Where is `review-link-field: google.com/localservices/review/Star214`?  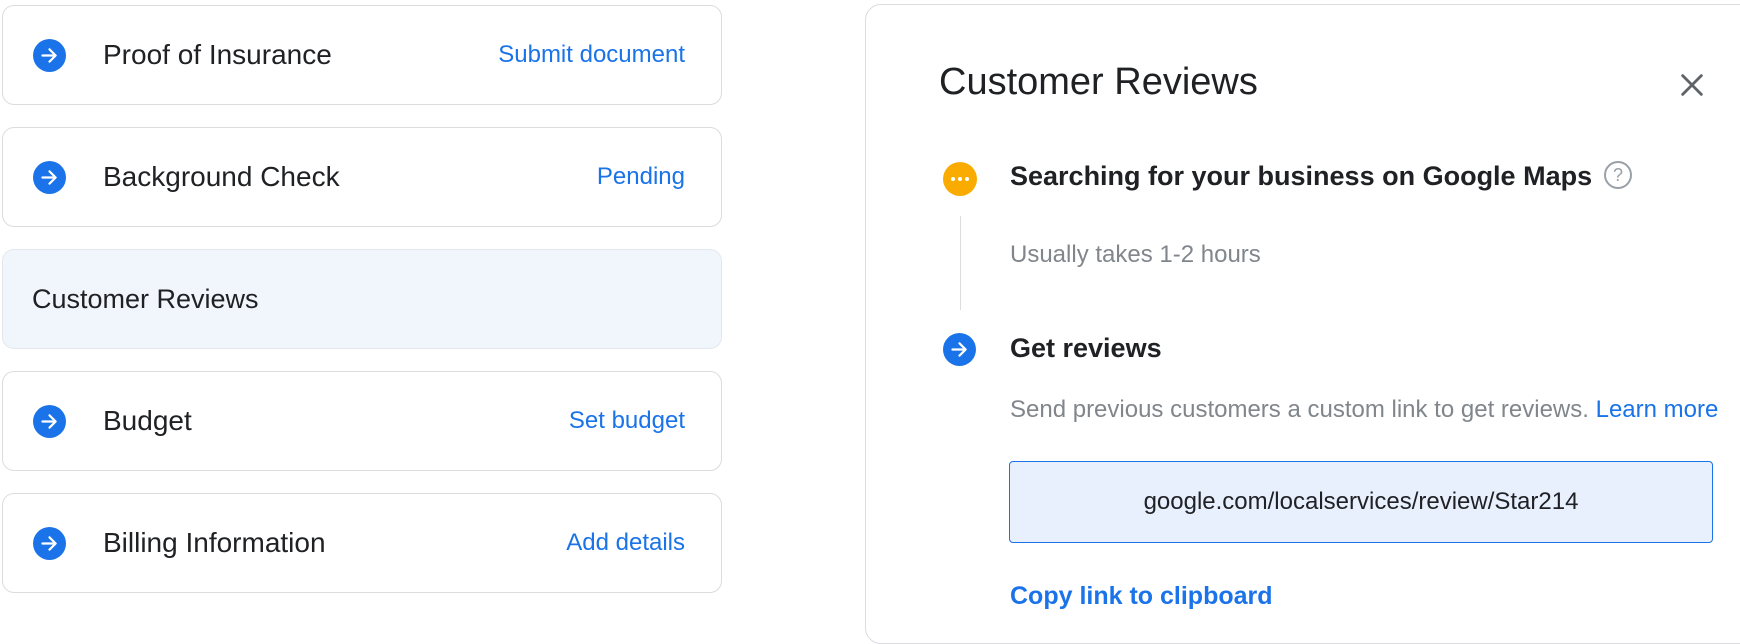 review-link-field: google.com/localservices/review/Star214 is located at coordinates (1361, 502).